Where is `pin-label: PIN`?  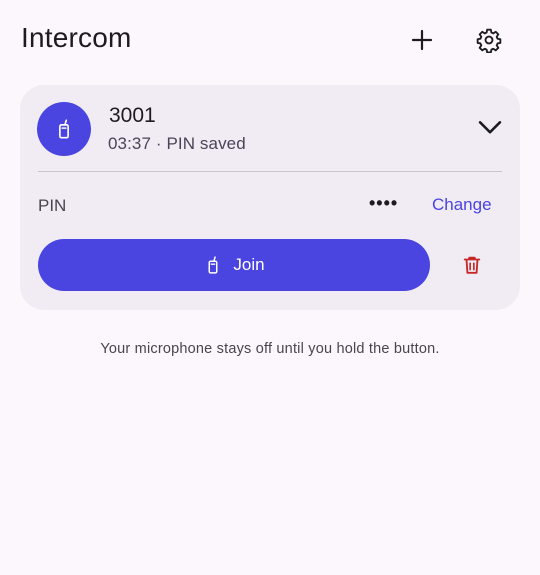
pin-label: PIN is located at coordinates (52, 205).